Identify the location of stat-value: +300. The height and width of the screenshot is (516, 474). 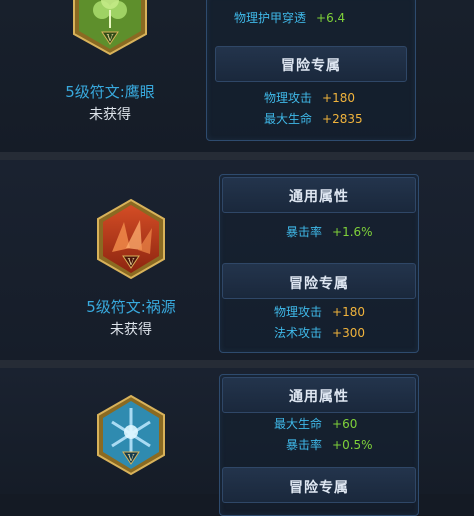
(348, 333).